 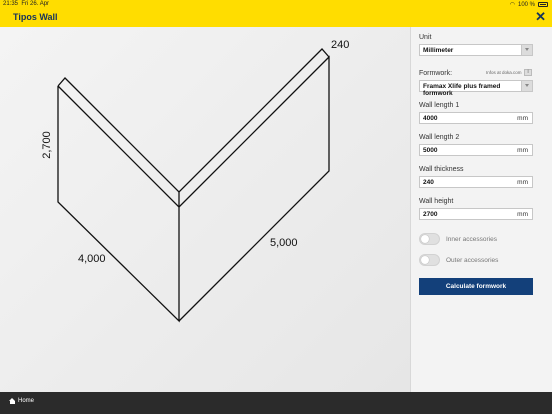 I want to click on page-title: Tipos Wall, so click(x=35, y=17).